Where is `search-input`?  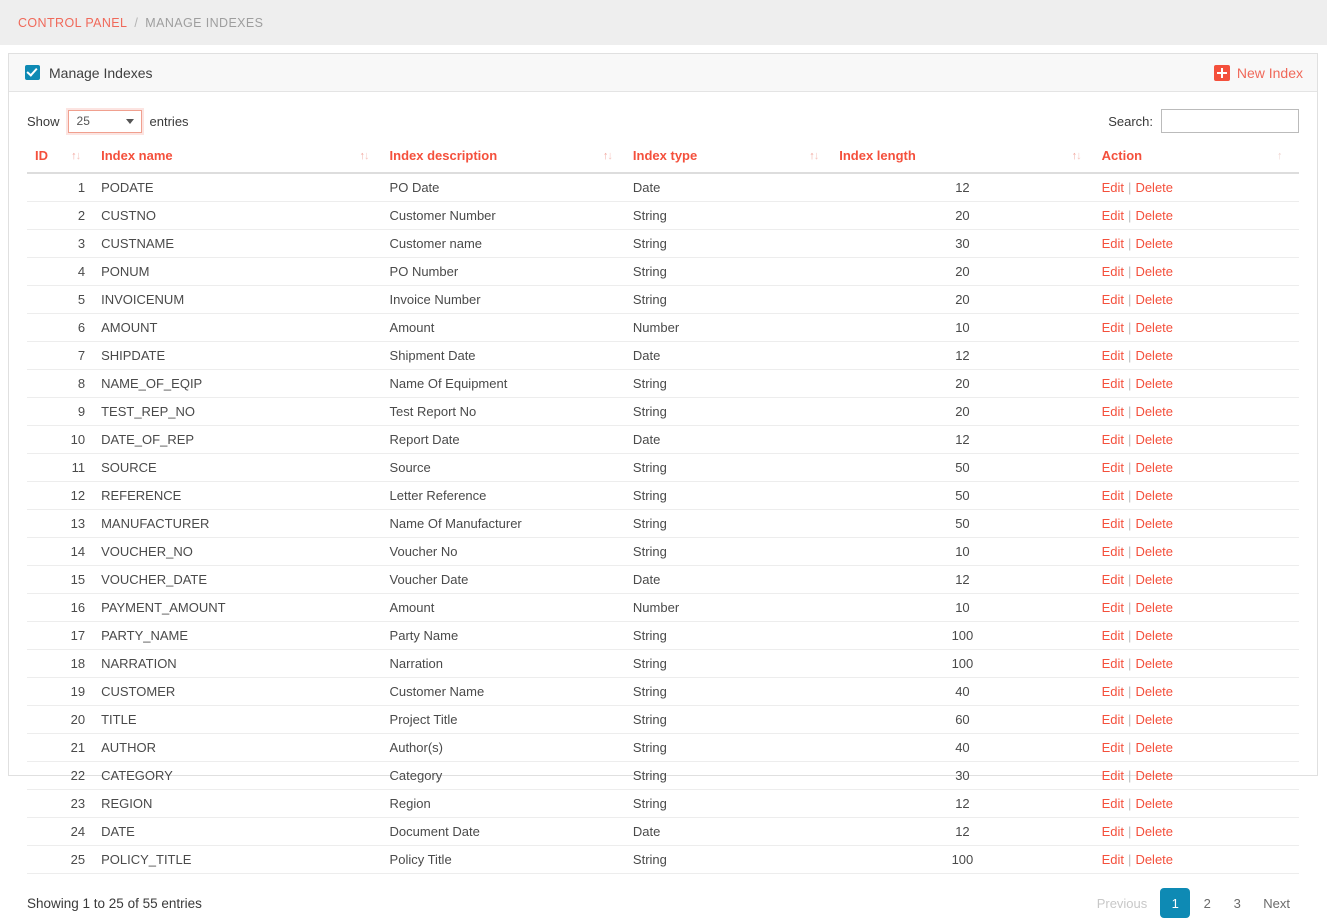
search-input is located at coordinates (1230, 121).